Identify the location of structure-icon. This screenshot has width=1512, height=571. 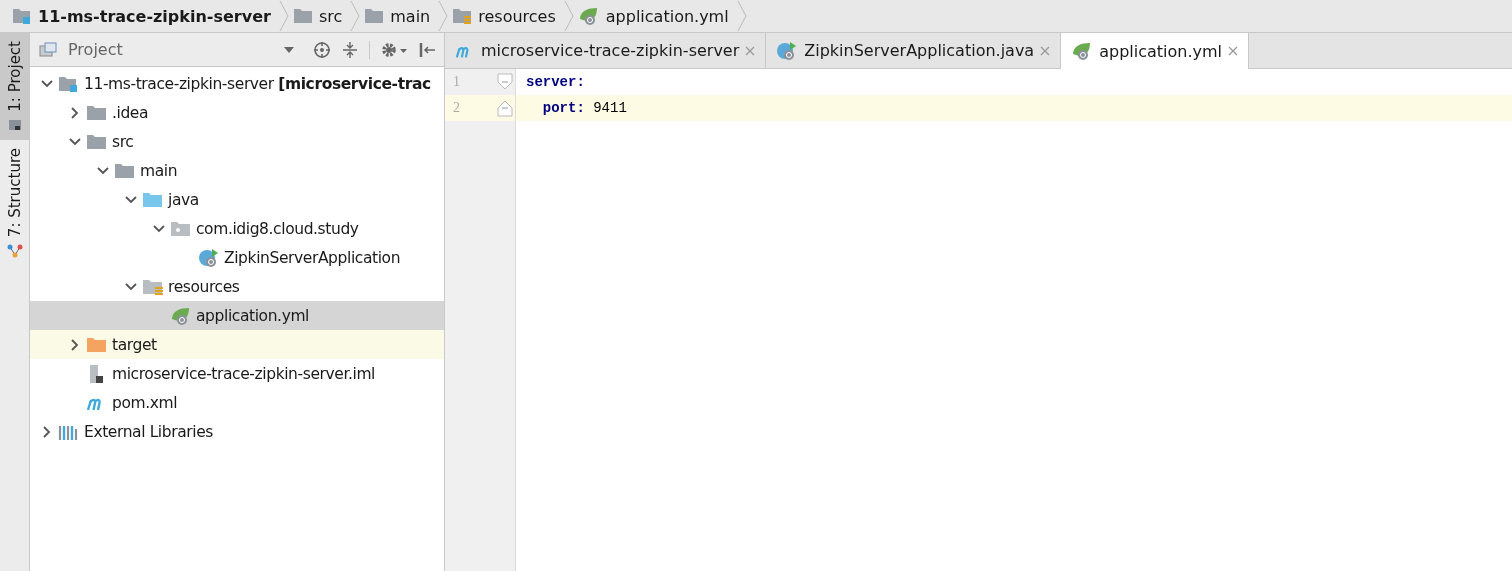
(14, 250).